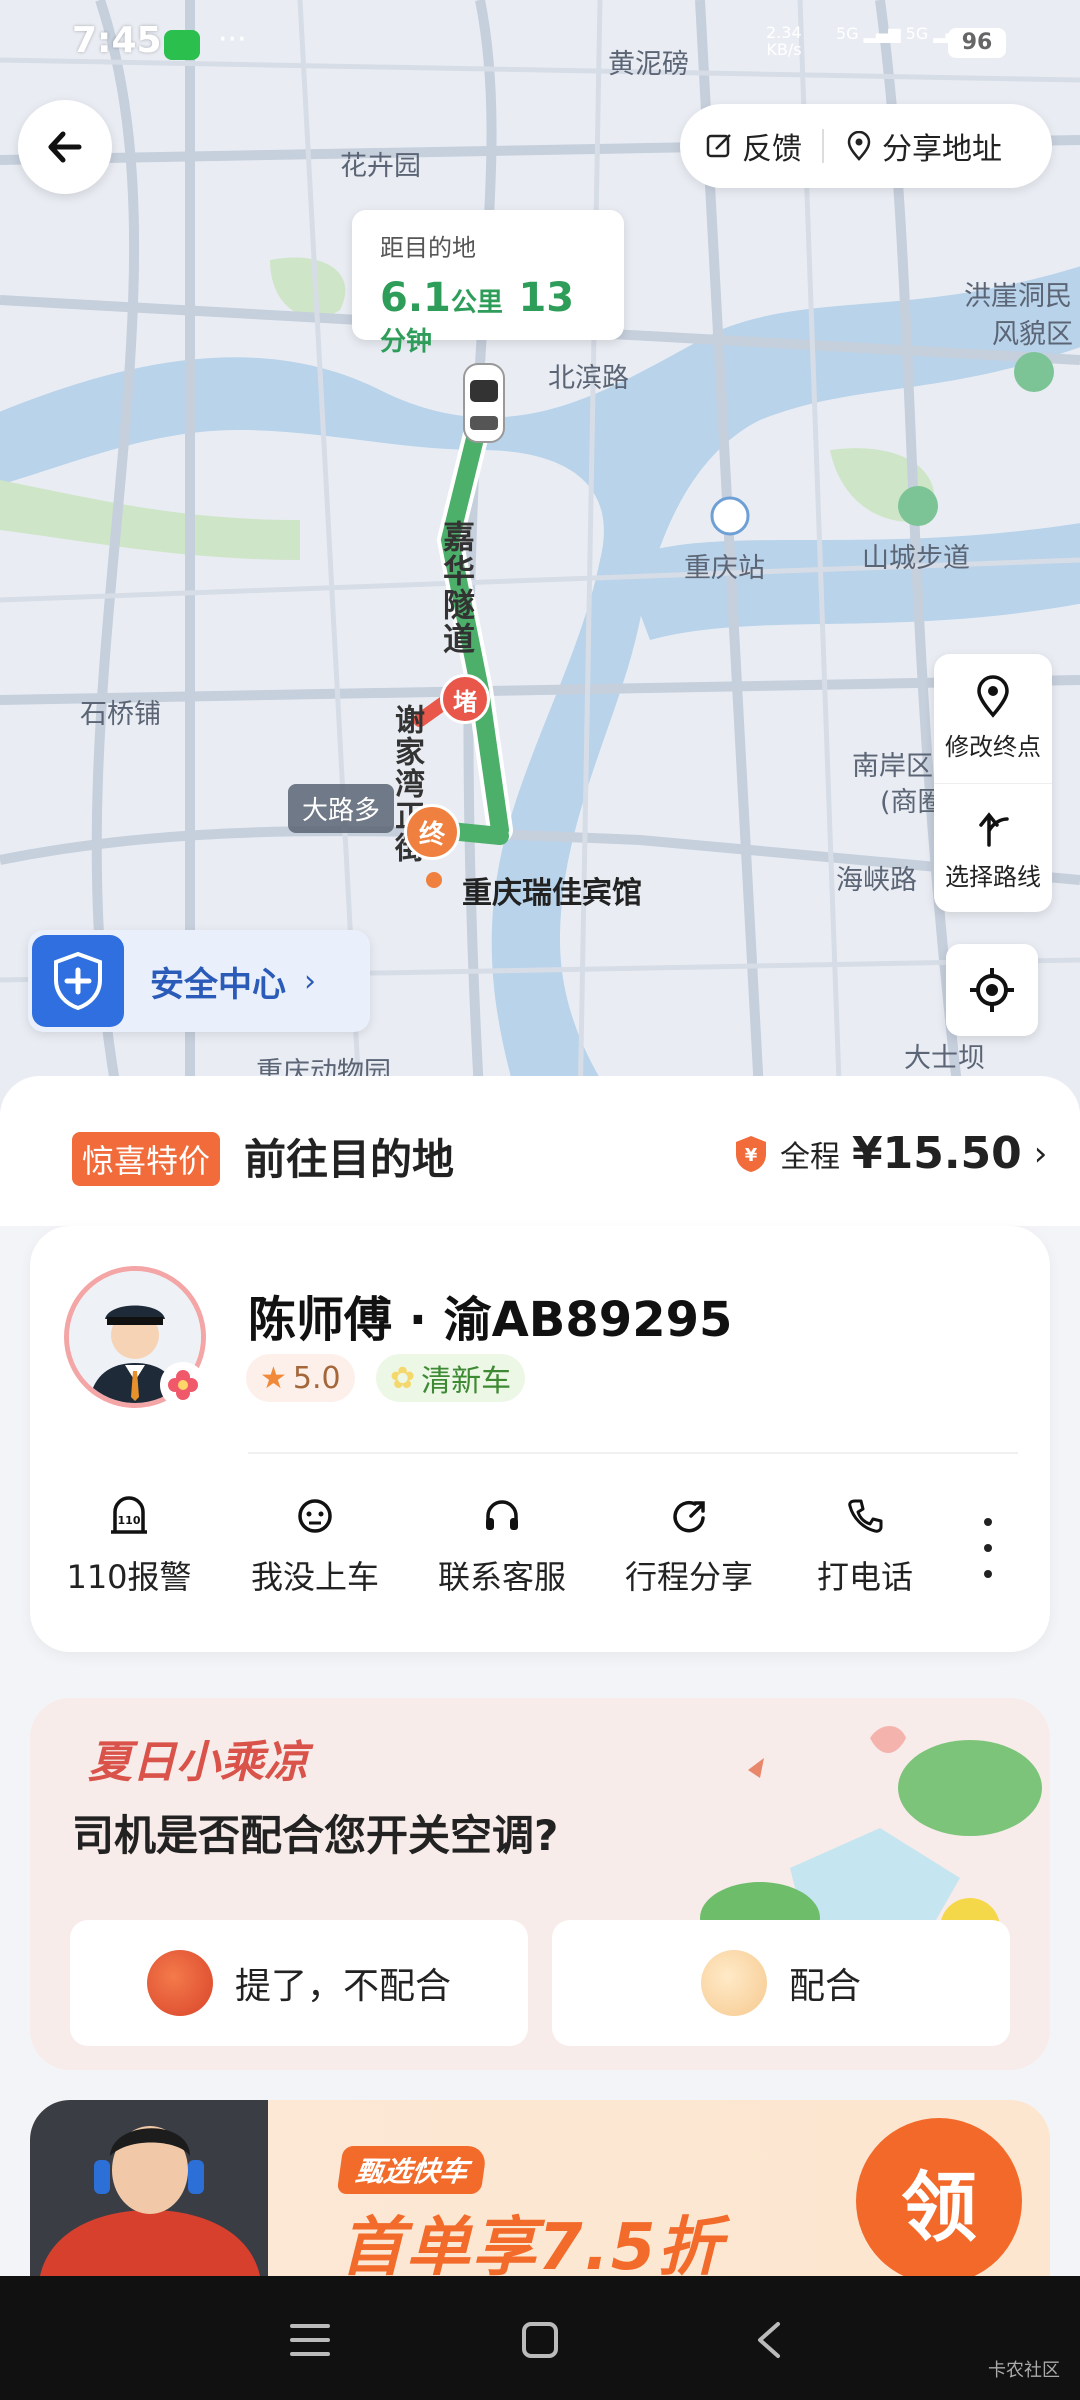 This screenshot has height=2400, width=1080. Describe the element at coordinates (937, 1153) in the screenshot. I see `fare-price: ¥15.50` at that location.